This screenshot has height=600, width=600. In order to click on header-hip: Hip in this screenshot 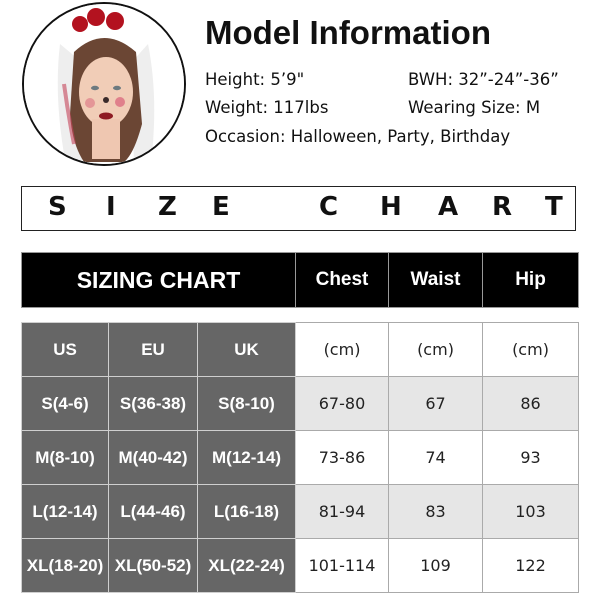, I will do `click(530, 280)`.